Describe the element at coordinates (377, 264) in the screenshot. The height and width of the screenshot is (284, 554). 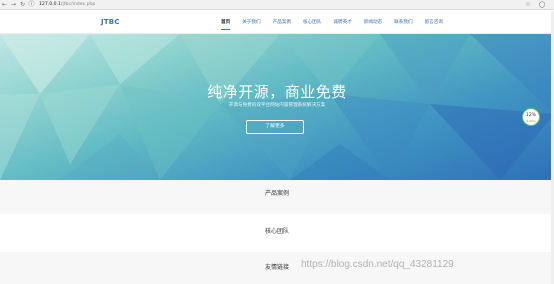
I see `watermark: https://blog.csdn.net/qq_43281129` at that location.